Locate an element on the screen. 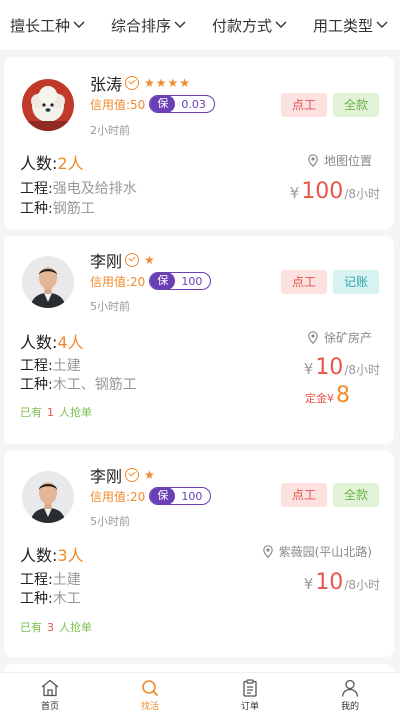  tab-home: 首页 is located at coordinates (50, 695).